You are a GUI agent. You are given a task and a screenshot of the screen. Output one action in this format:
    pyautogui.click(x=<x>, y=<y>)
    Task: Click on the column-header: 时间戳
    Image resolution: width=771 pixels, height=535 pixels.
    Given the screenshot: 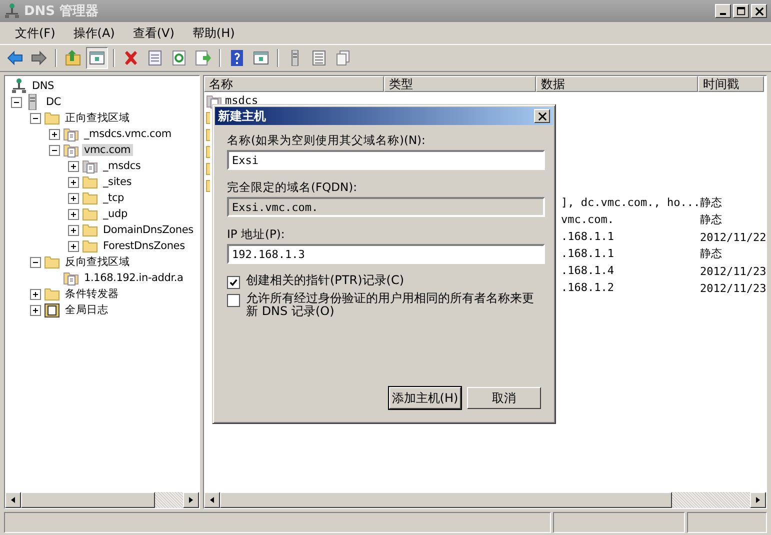 What is the action you would take?
    pyautogui.click(x=731, y=84)
    